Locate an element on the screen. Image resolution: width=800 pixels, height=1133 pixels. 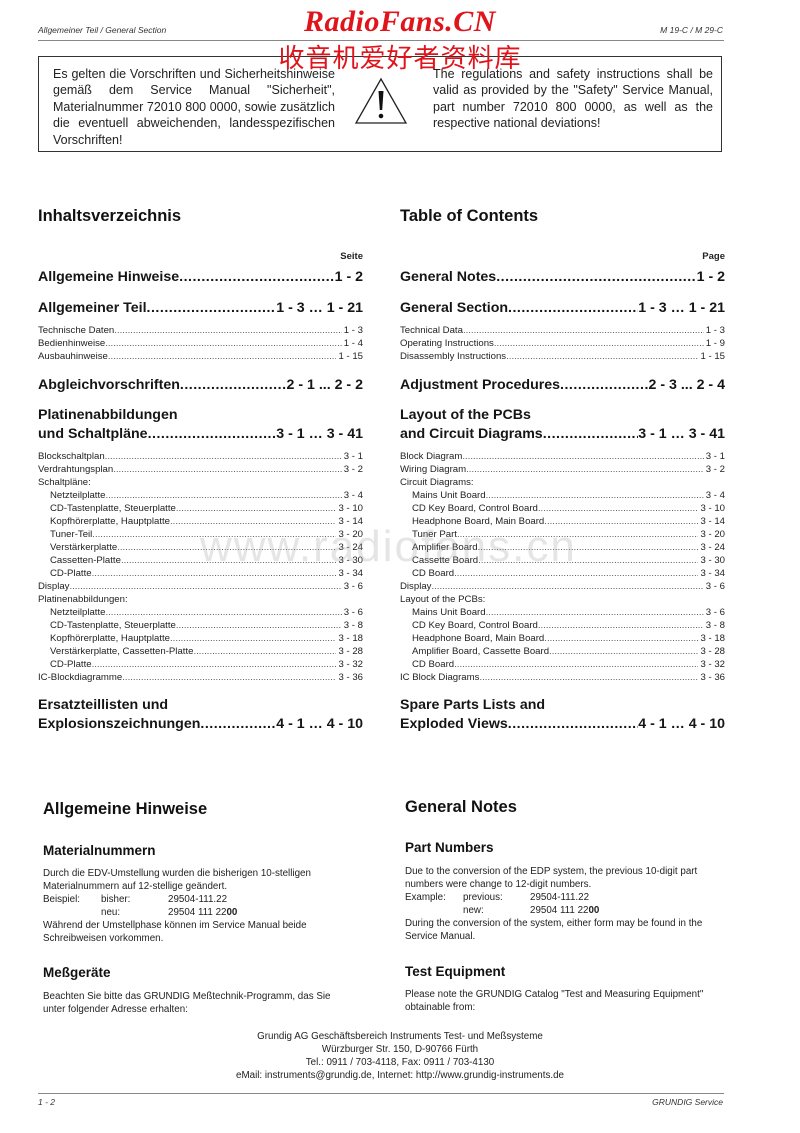
toc-subentry: Kopfhörerplatte, Hauptplatte 3 - 18 is located at coordinates (200, 638).